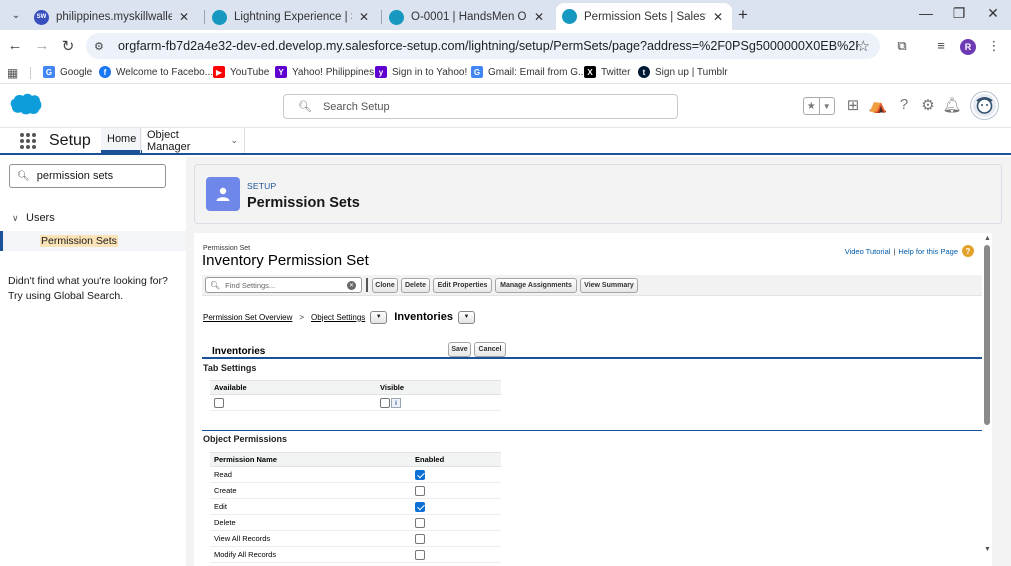  Describe the element at coordinates (462, 285) in the screenshot. I see `edit-properties-button: Edit Properties` at that location.